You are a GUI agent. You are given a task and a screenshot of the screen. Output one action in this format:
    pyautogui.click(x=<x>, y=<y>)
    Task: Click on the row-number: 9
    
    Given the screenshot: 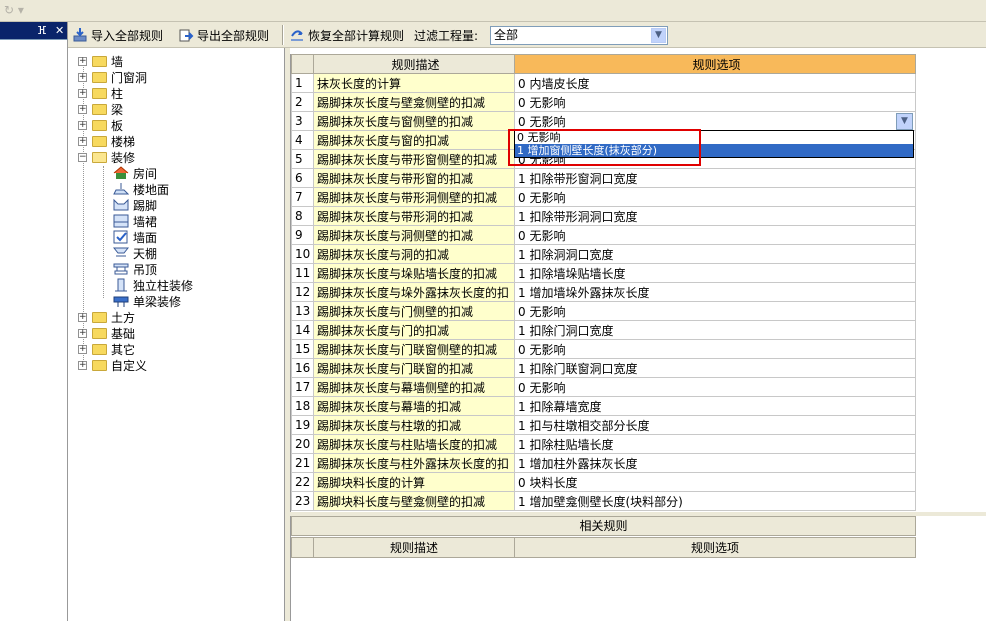 What is the action you would take?
    pyautogui.click(x=302, y=235)
    